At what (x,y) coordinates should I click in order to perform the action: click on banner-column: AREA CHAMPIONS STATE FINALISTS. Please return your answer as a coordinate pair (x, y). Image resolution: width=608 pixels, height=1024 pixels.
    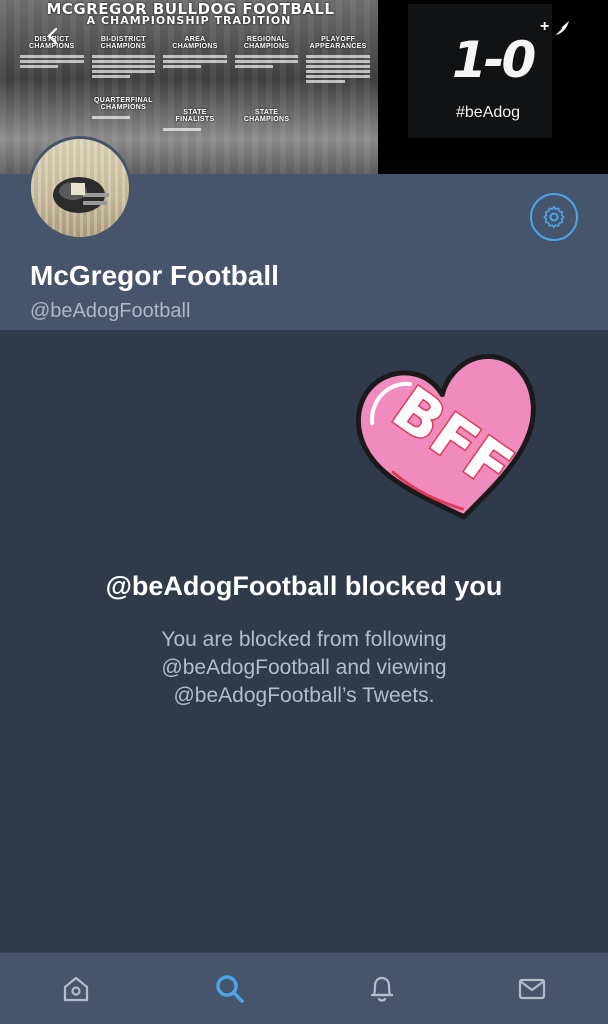
    Looking at the image, I should click on (195, 101).